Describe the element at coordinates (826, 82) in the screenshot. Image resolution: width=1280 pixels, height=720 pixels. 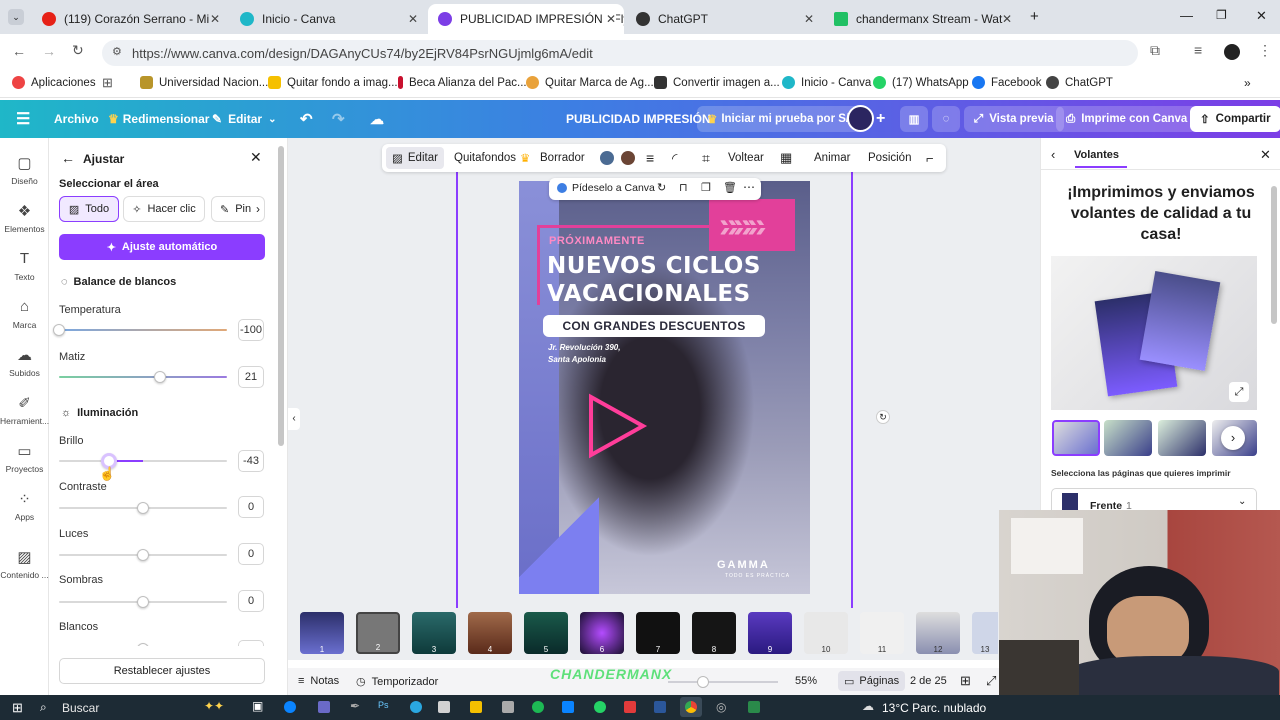
I see `bookmark-6: Inicio - Canva` at that location.